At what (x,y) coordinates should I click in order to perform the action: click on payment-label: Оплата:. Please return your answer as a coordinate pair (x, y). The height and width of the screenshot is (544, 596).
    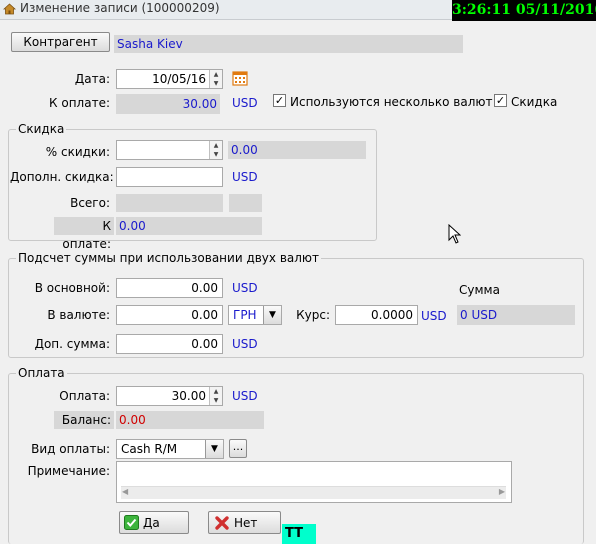
    Looking at the image, I should click on (84, 396).